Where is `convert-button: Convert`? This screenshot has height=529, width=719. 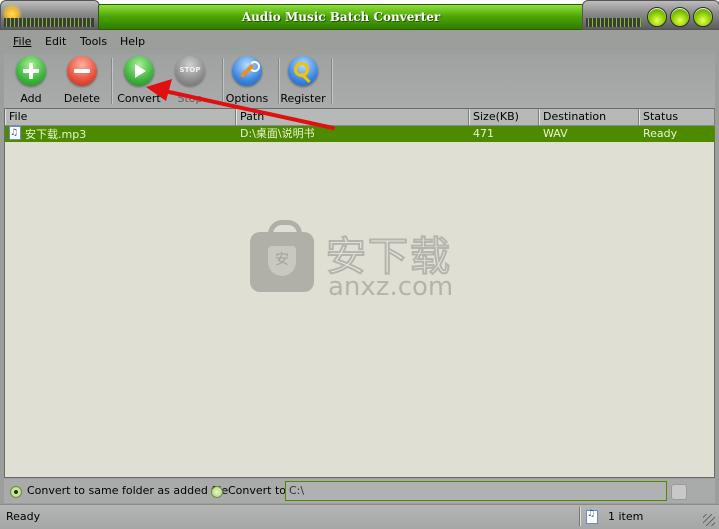
convert-button: Convert is located at coordinates (139, 81).